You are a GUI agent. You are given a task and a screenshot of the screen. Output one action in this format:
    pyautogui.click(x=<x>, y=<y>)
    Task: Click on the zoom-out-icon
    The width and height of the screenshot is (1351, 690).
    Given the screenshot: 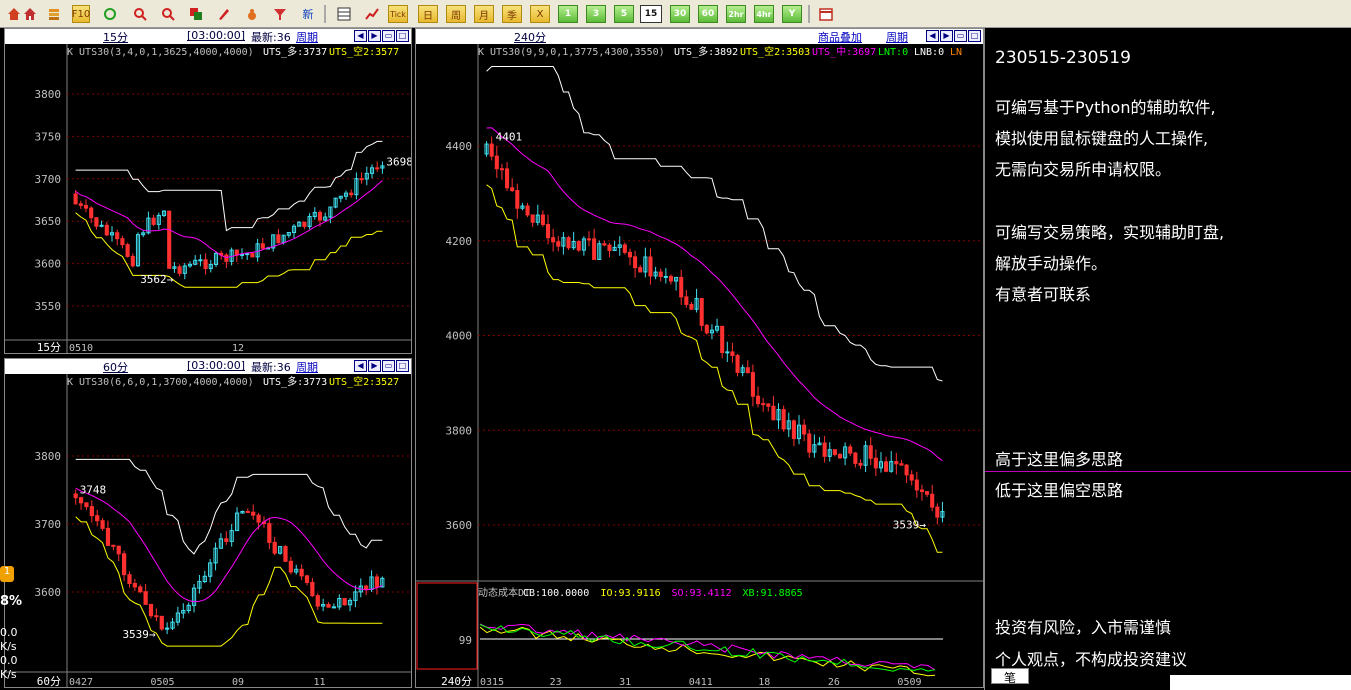 What is the action you would take?
    pyautogui.click(x=168, y=14)
    